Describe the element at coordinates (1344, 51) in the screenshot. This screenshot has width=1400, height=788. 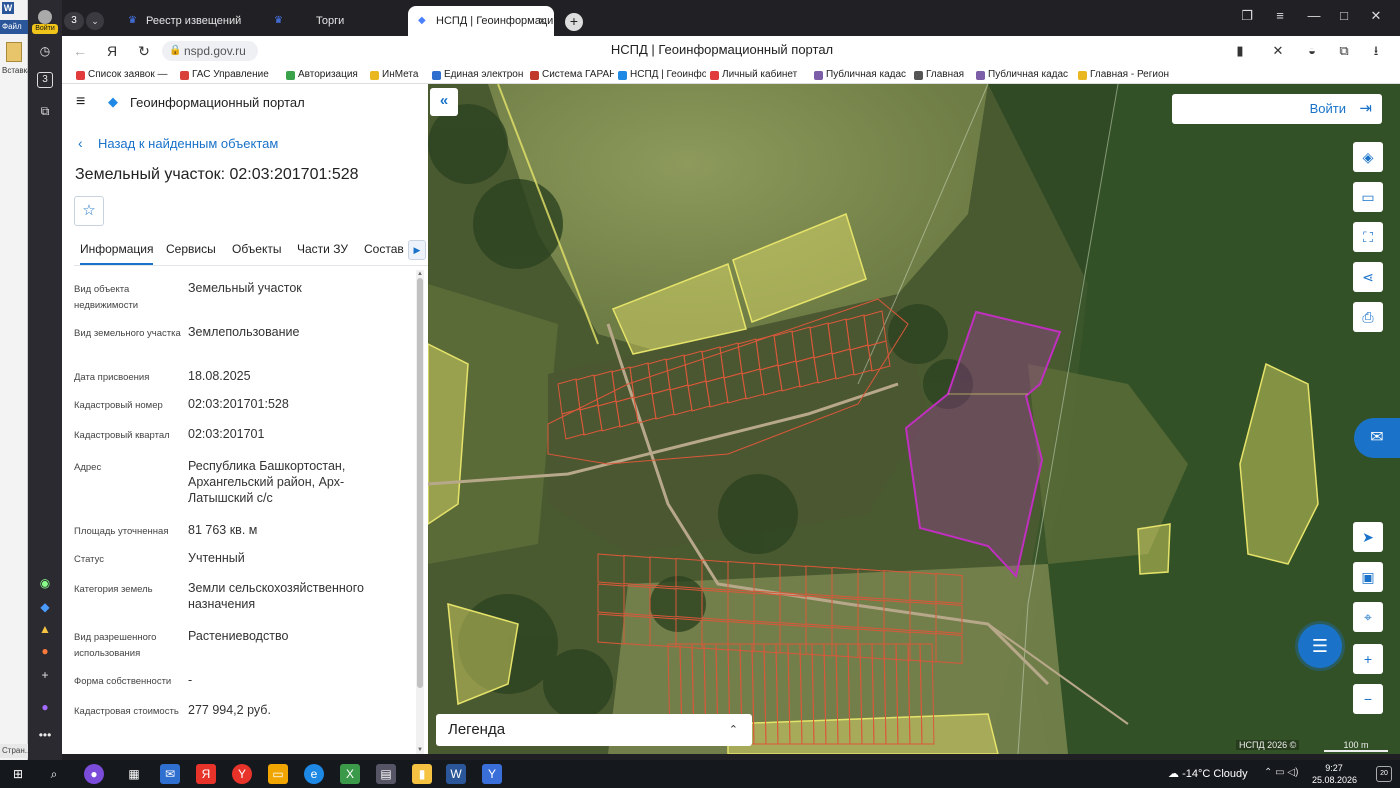
I see `share-icon: ⧉` at that location.